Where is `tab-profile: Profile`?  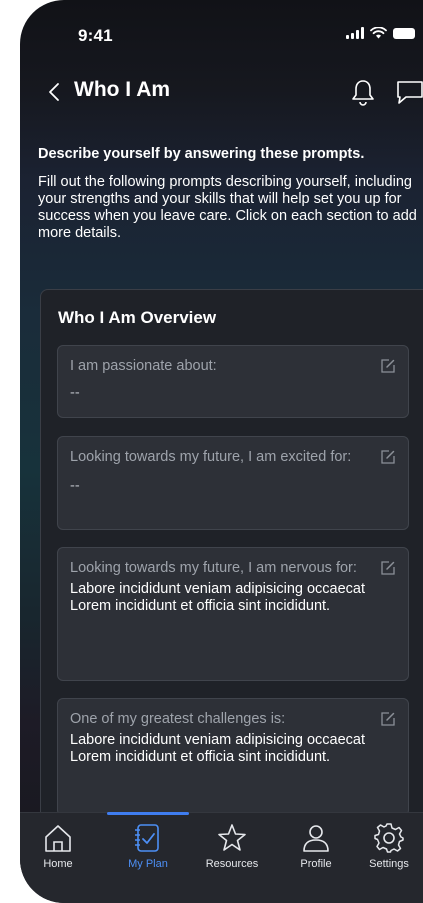
tab-profile: Profile is located at coordinates (316, 845).